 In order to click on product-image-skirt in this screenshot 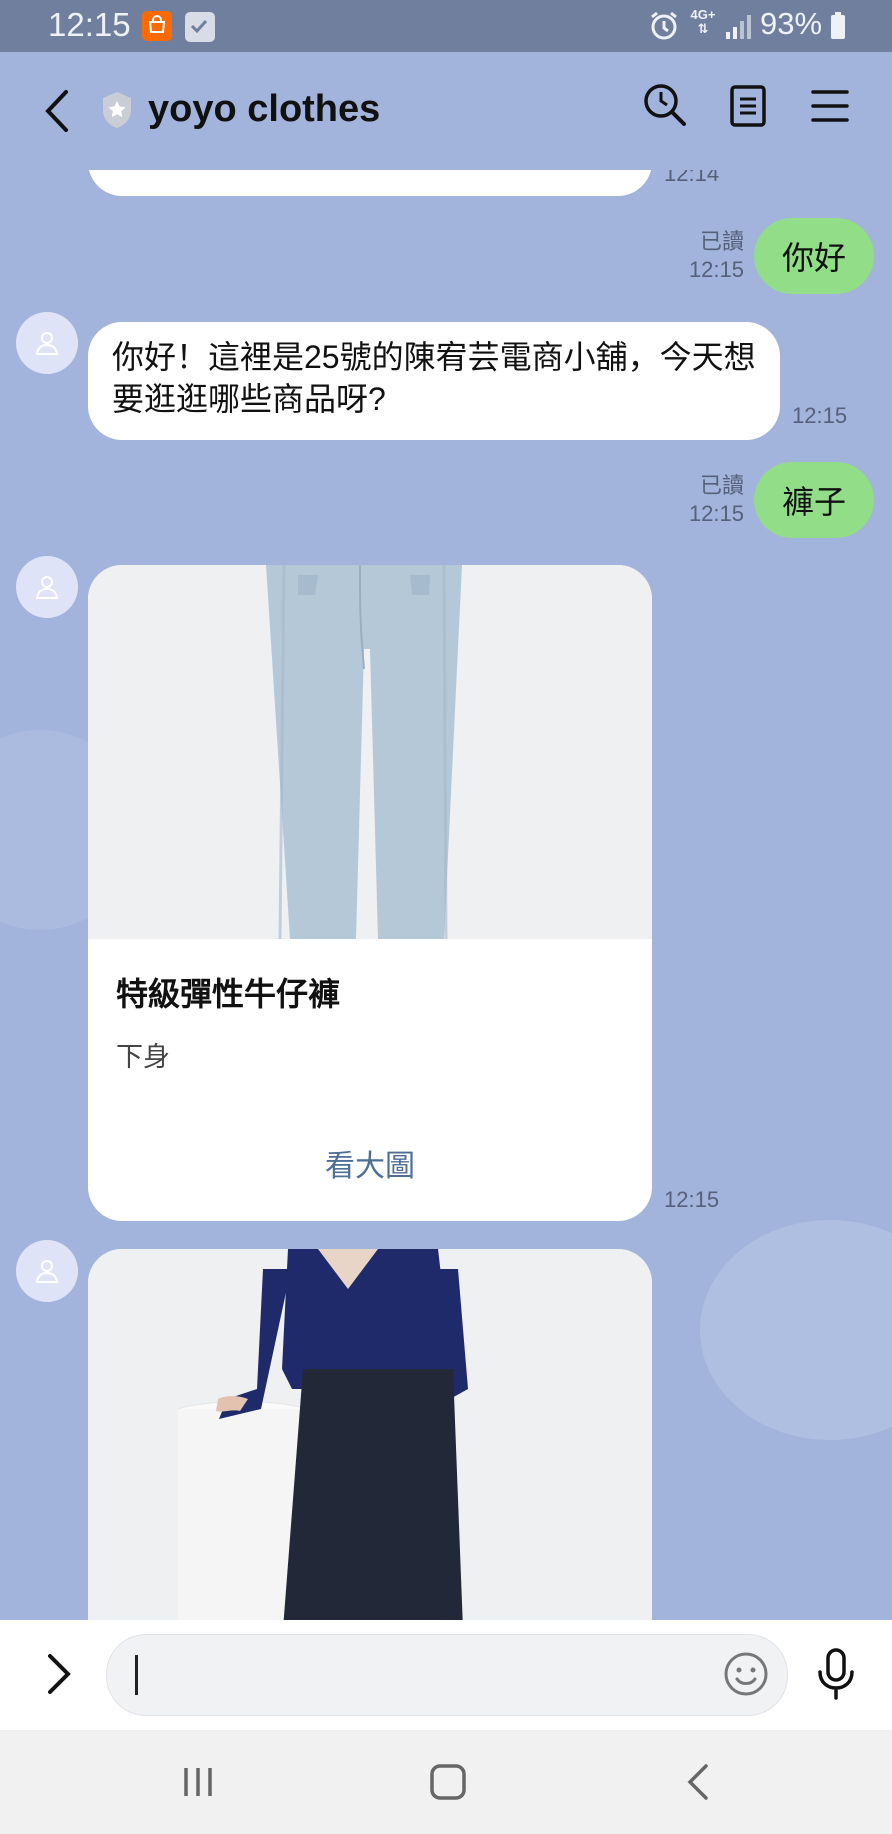, I will do `click(370, 1434)`.